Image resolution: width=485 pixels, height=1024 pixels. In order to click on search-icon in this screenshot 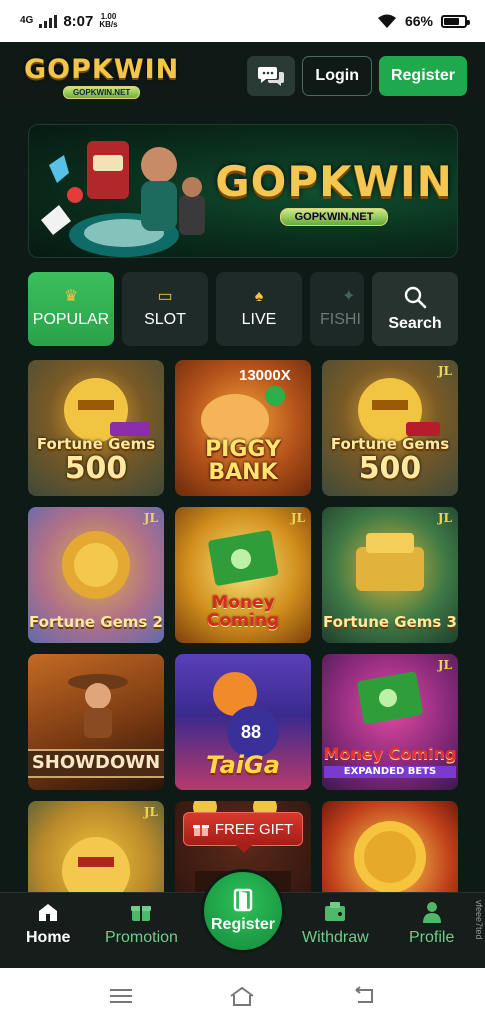, I will do `click(415, 297)`.